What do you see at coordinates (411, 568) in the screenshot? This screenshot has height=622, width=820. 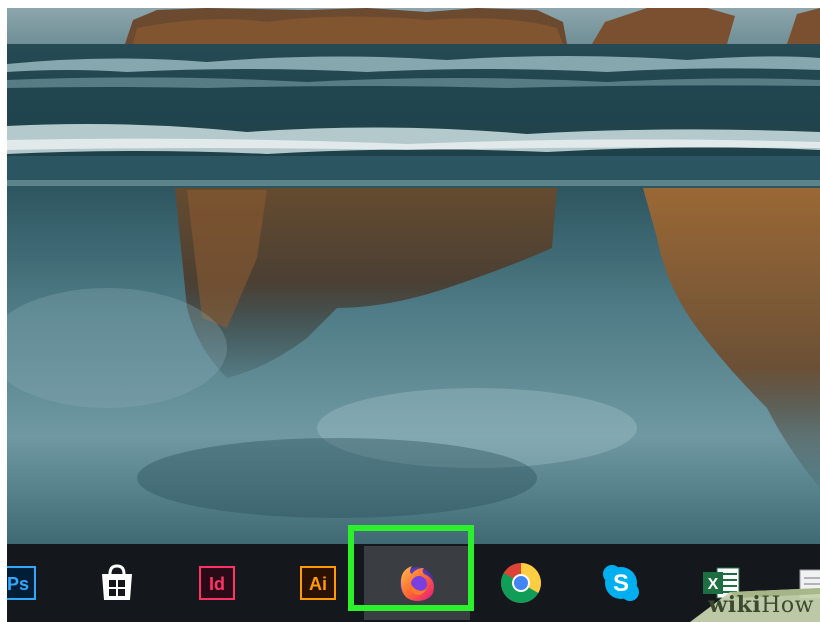 I see `firefox-highlight-box` at bounding box center [411, 568].